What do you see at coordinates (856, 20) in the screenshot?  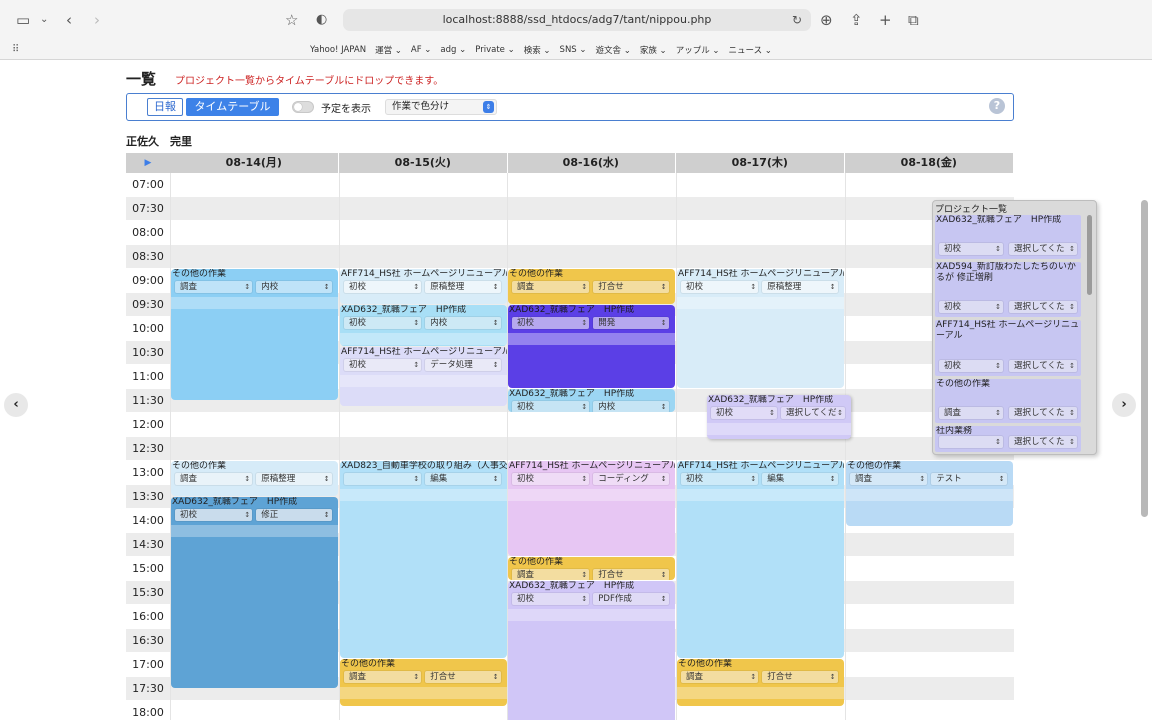 I see `share-icon: ⇪` at bounding box center [856, 20].